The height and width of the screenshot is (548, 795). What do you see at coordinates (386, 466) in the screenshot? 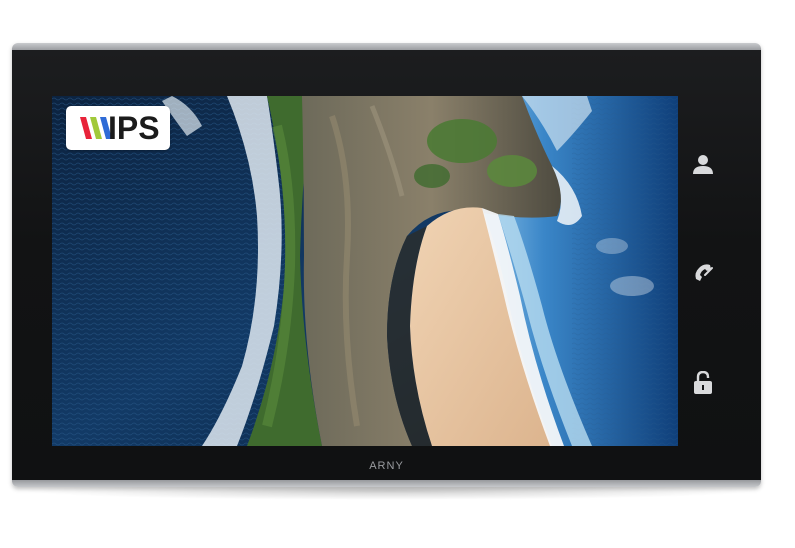
I see `brand-label: ARNY` at bounding box center [386, 466].